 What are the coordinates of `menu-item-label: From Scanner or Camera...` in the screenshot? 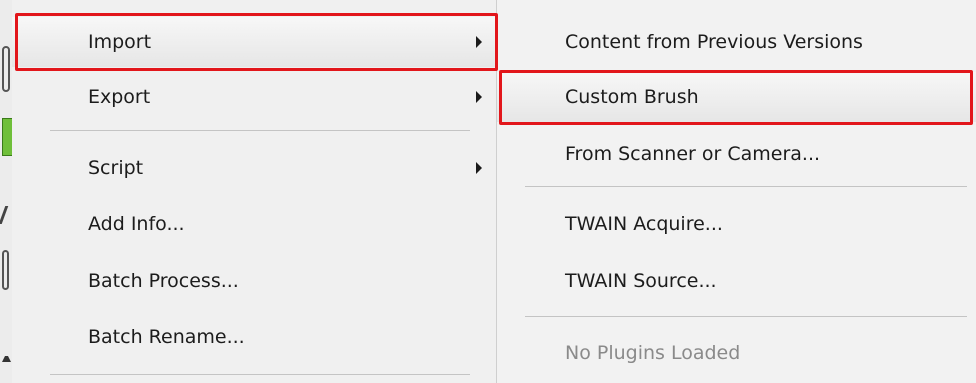 It's located at (693, 154).